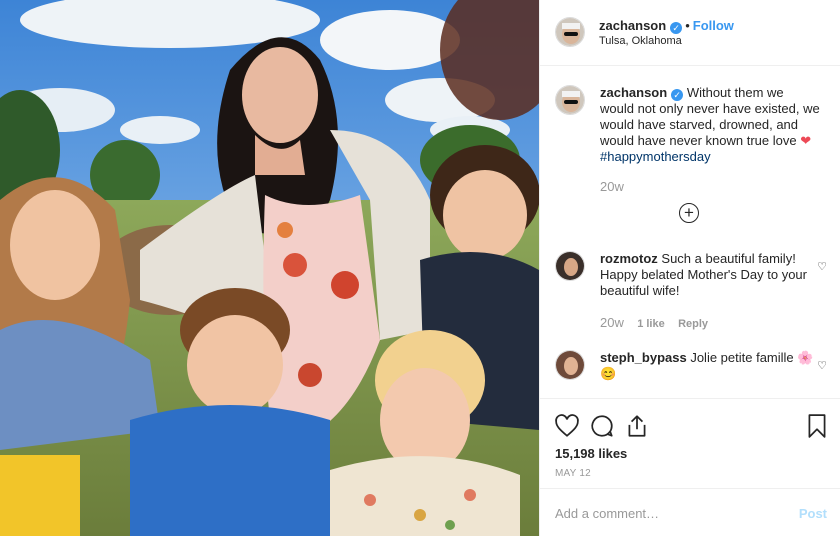  Describe the element at coordinates (629, 258) in the screenshot. I see `comment-username: rozmotoz` at that location.